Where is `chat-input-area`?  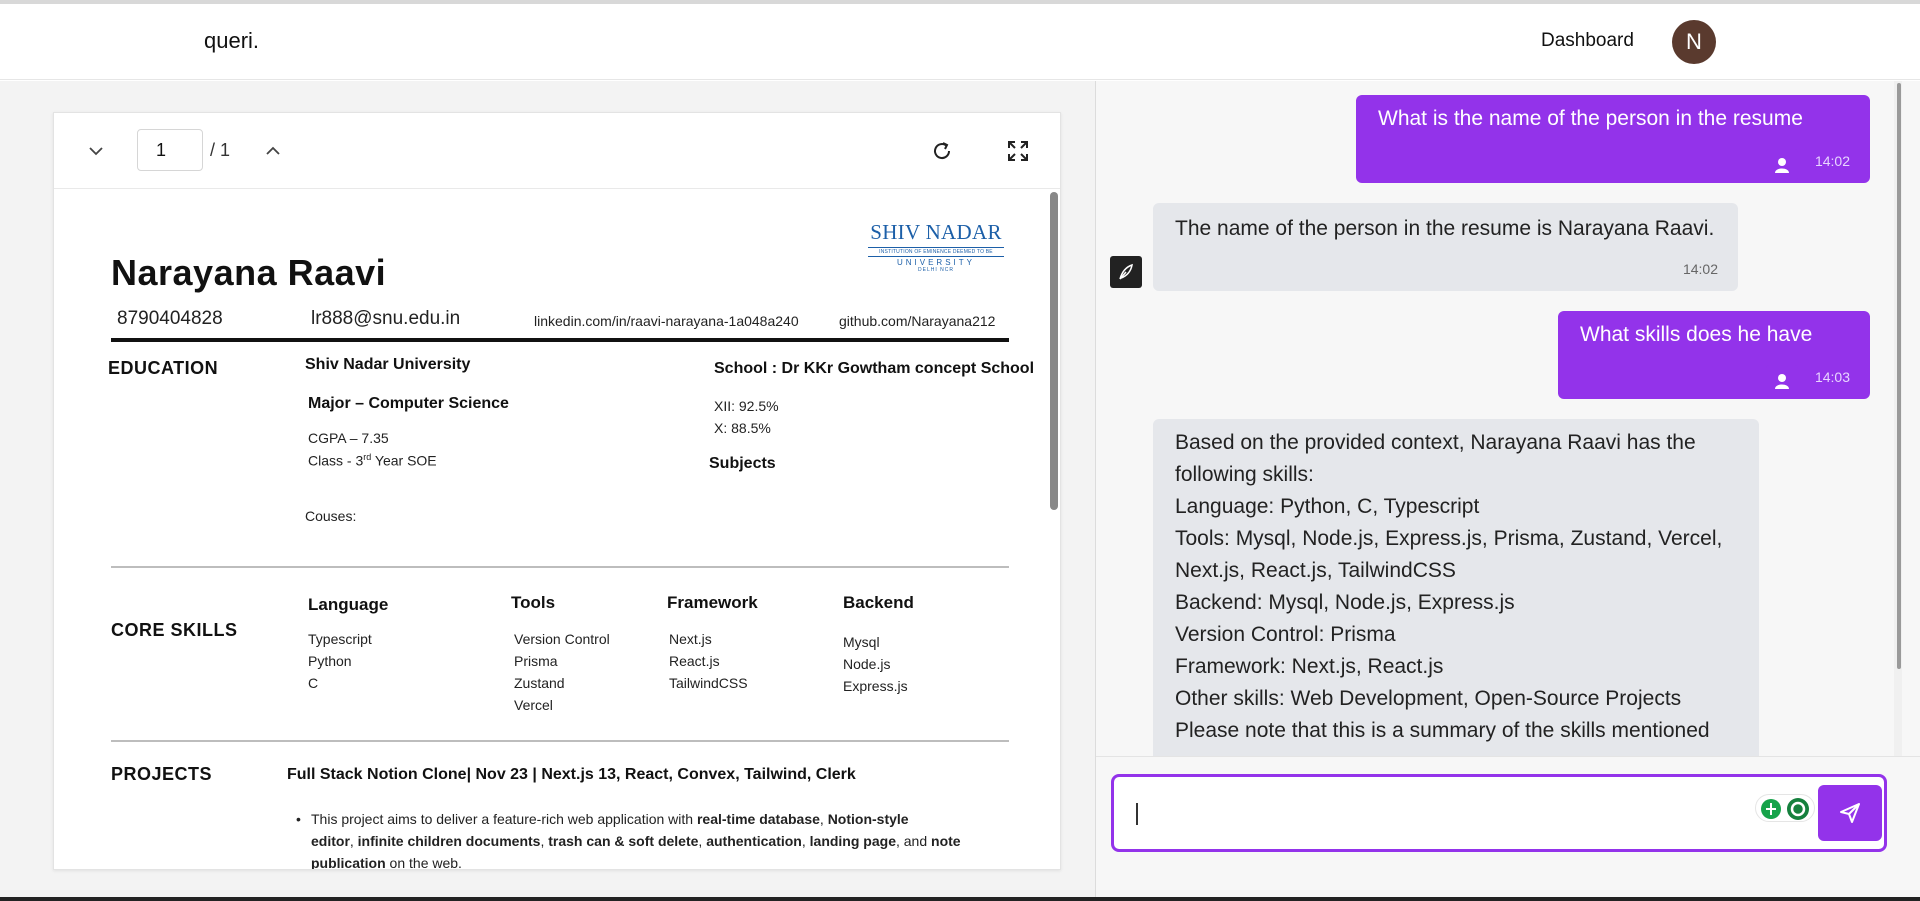
chat-input-area is located at coordinates (1508, 828).